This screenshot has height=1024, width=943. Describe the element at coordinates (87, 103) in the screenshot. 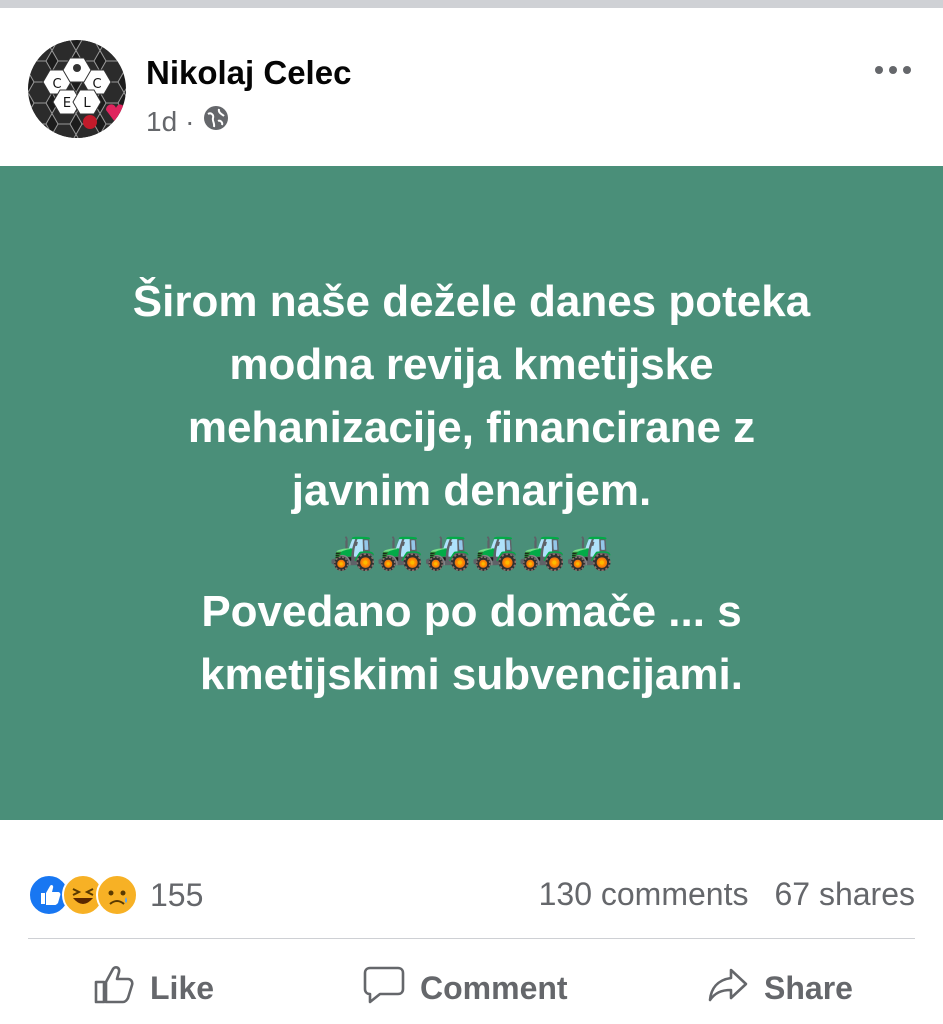

I see `avatar-letter-l: L` at that location.